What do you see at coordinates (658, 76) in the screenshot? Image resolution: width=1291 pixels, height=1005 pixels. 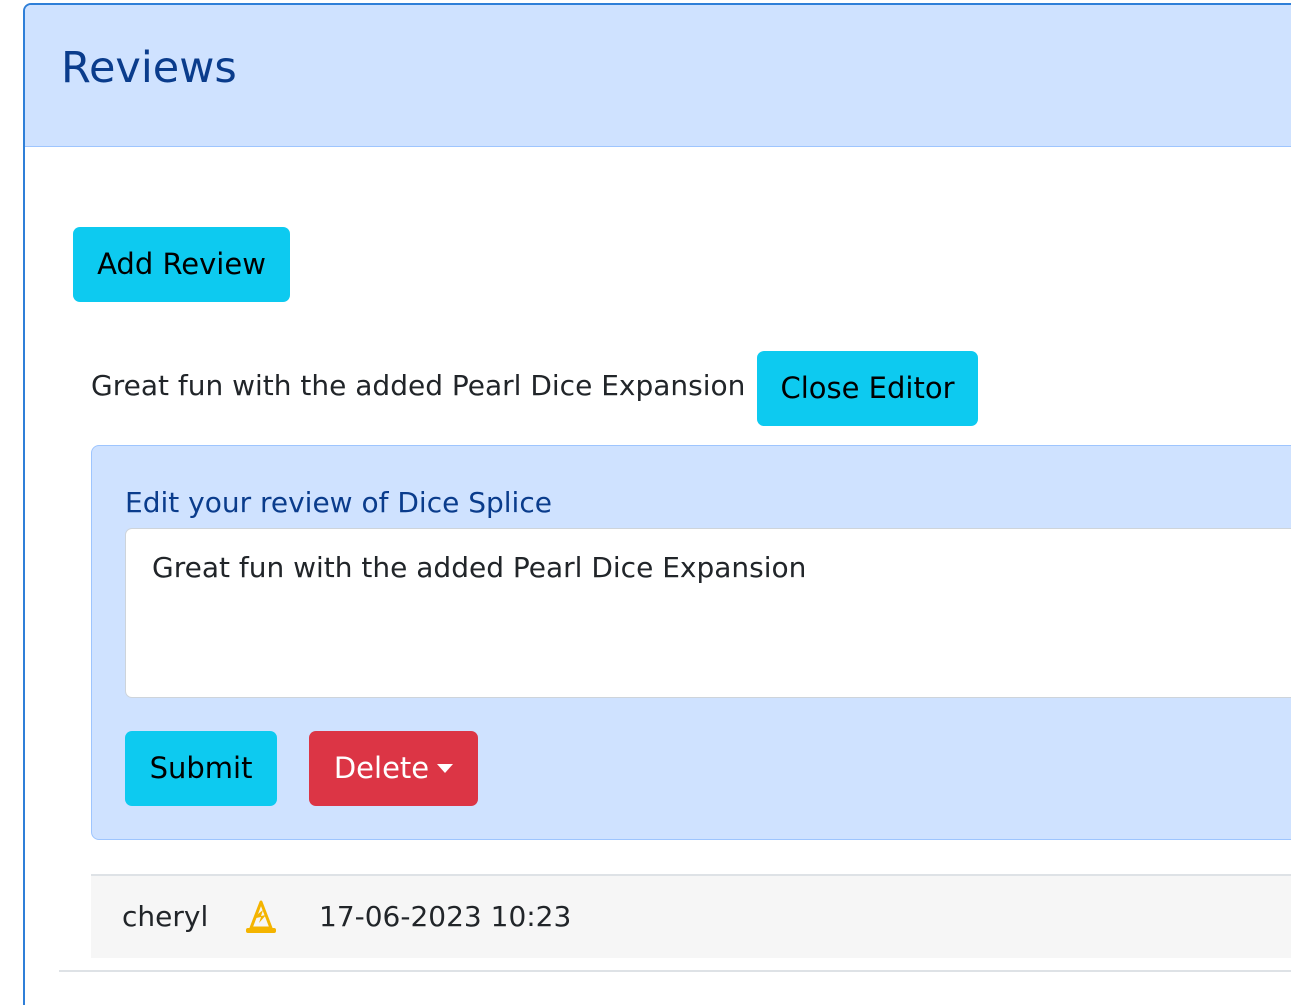 I see `card-header: Reviews` at bounding box center [658, 76].